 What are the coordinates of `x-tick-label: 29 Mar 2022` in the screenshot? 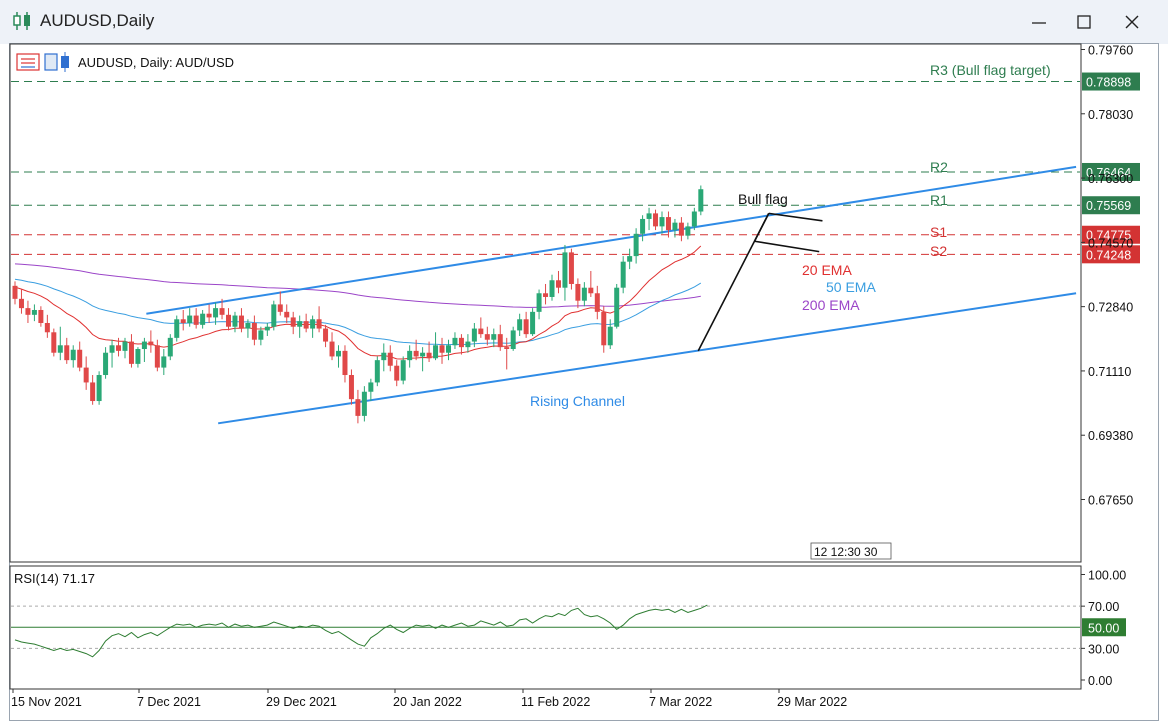 It's located at (812, 702).